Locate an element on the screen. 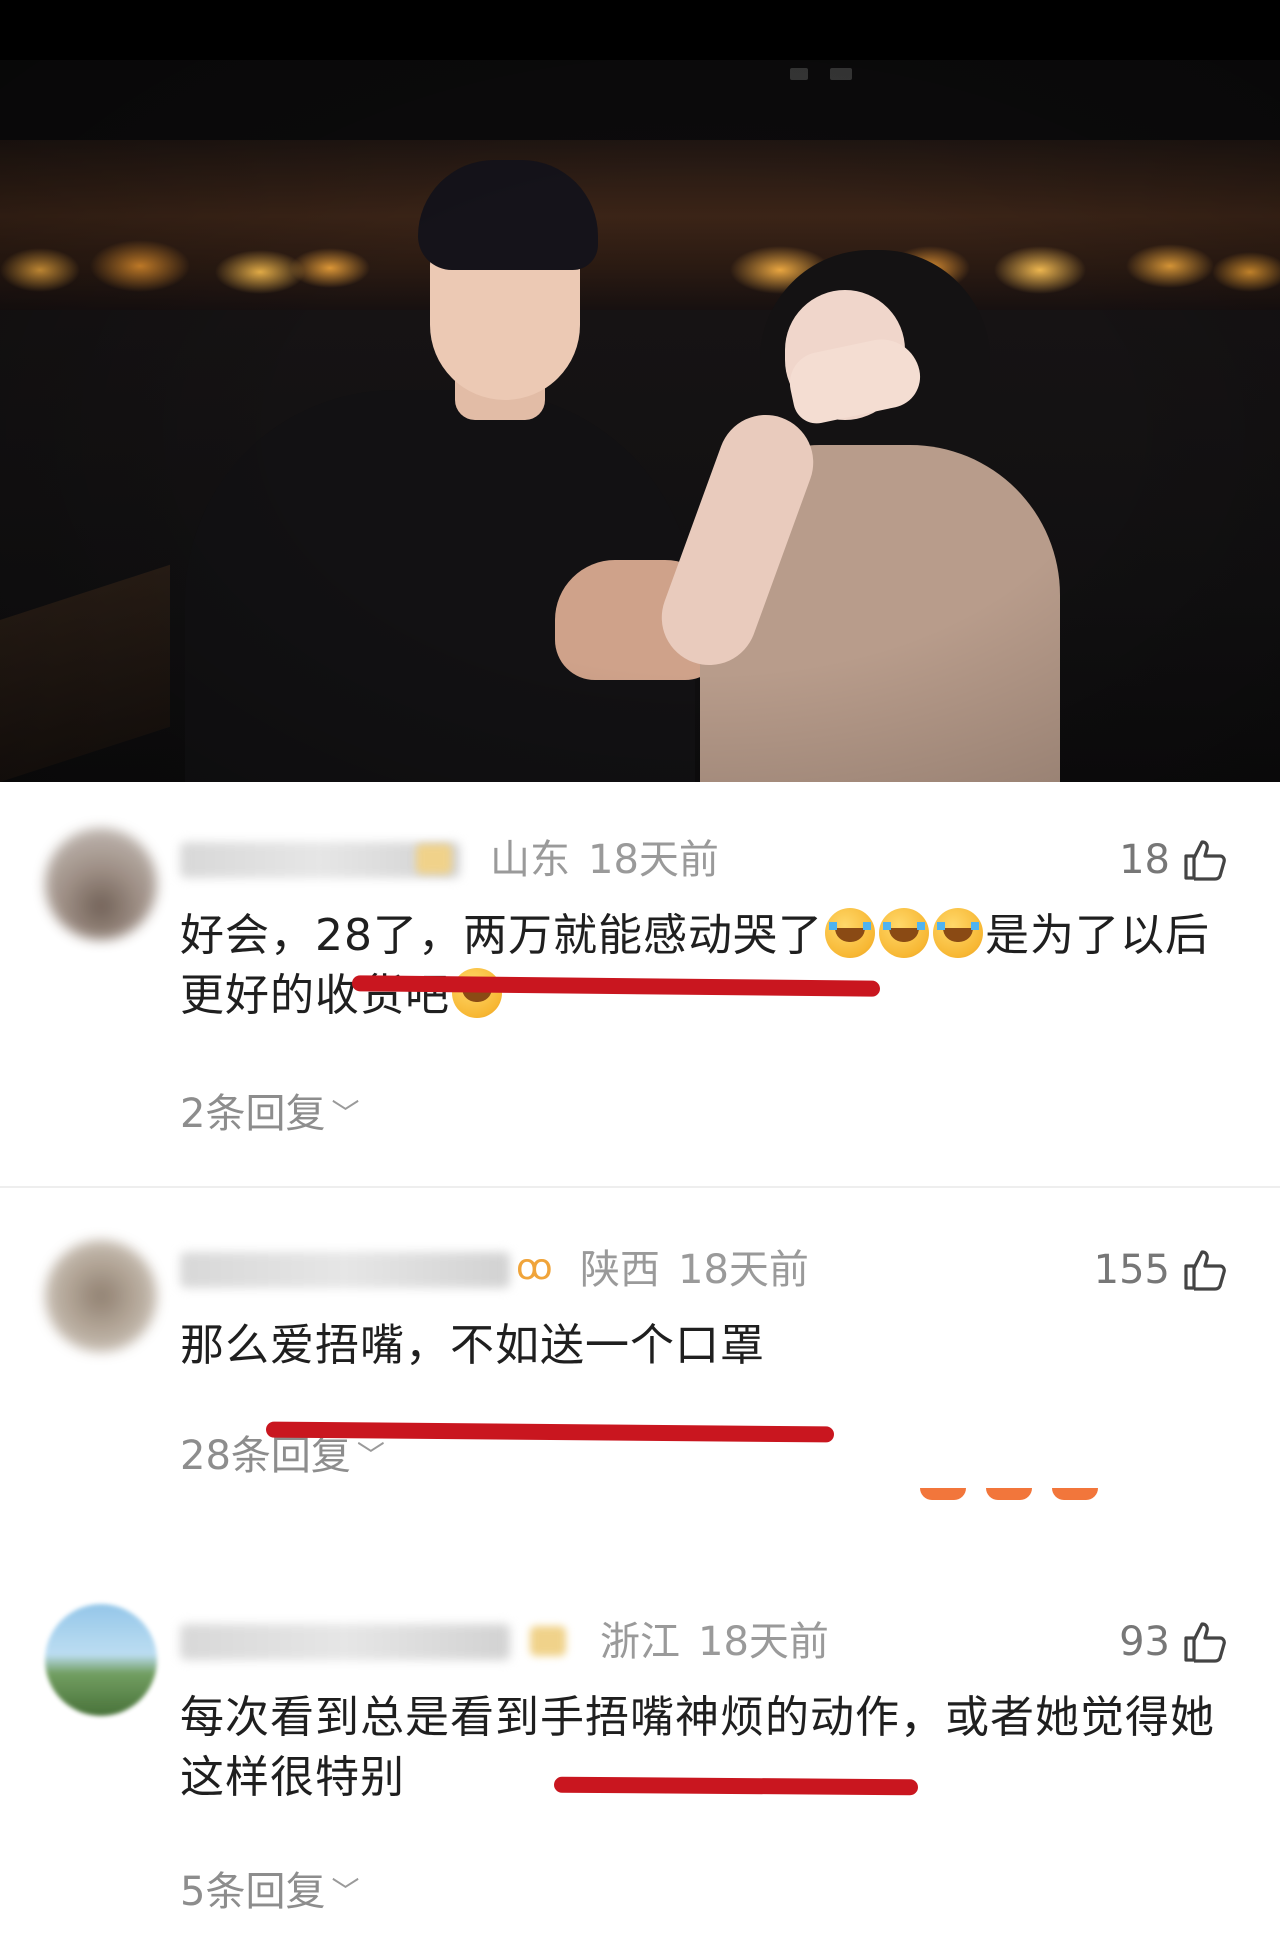 The width and height of the screenshot is (1280, 1936). replies-count: 28条回复 is located at coordinates (265, 1456).